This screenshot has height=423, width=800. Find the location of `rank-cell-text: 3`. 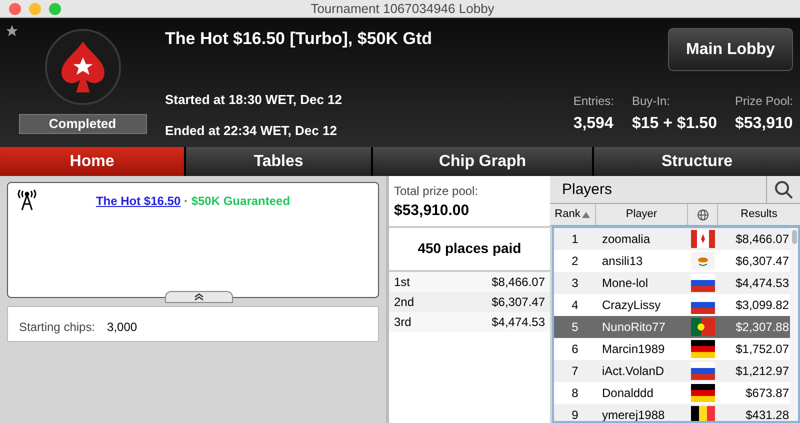

rank-cell-text: 3 is located at coordinates (575, 283).